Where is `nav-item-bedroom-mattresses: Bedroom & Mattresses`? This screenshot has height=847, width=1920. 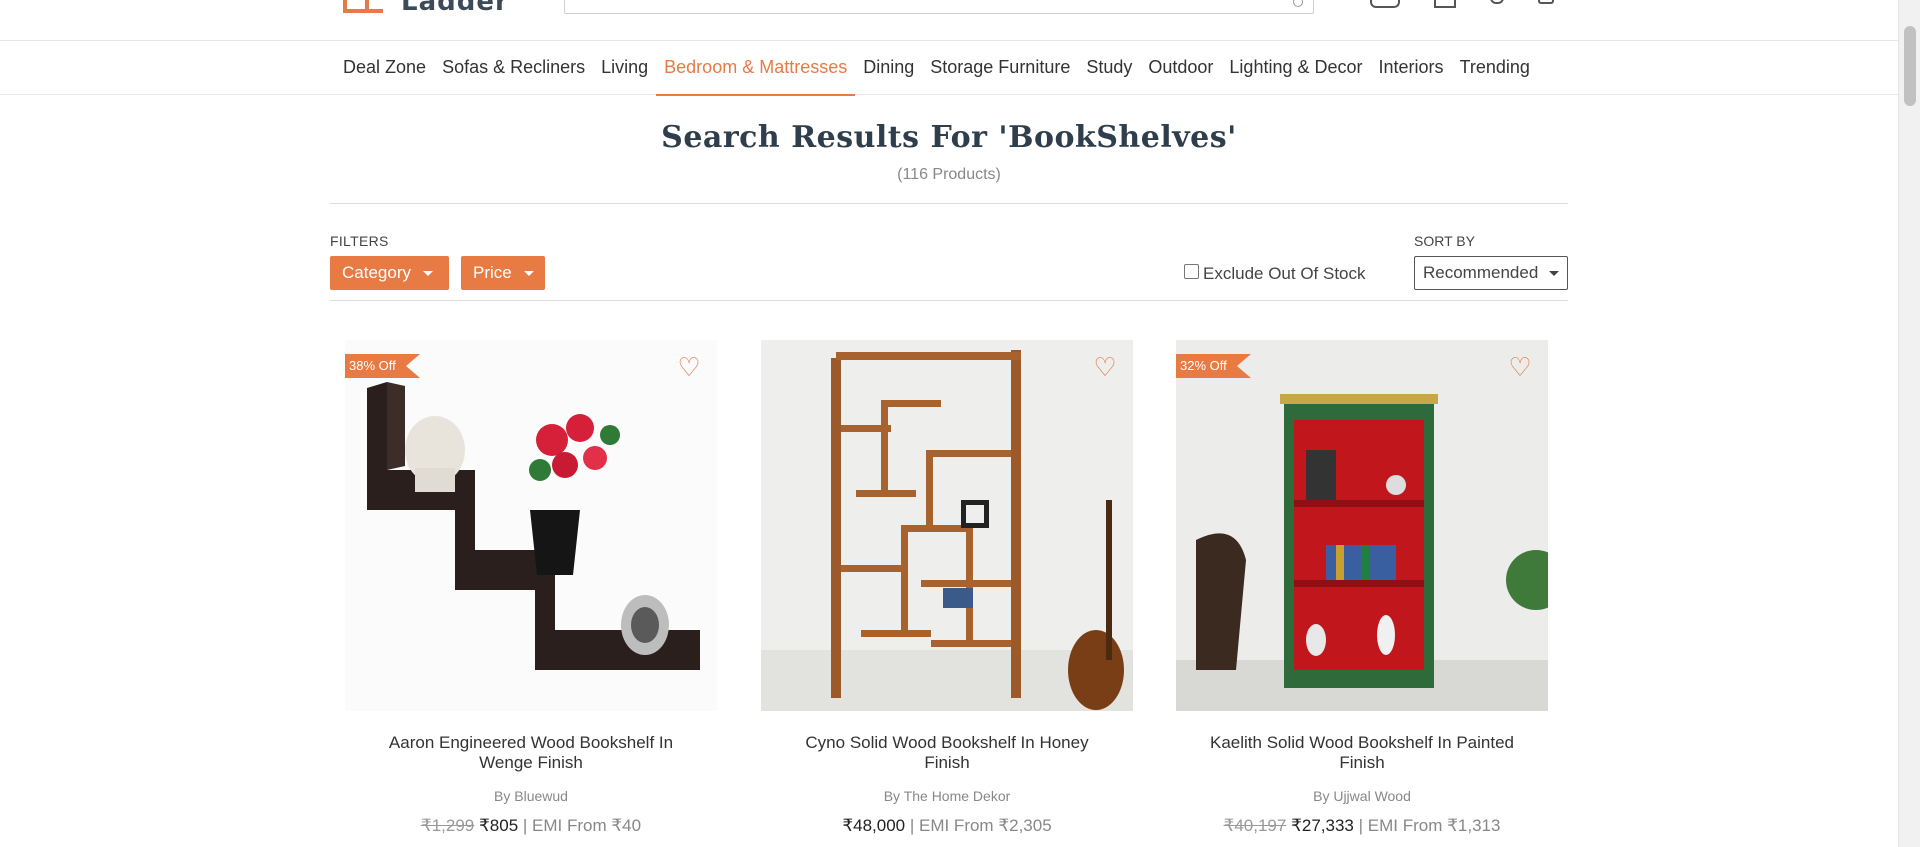 nav-item-bedroom-mattresses: Bedroom & Mattresses is located at coordinates (756, 68).